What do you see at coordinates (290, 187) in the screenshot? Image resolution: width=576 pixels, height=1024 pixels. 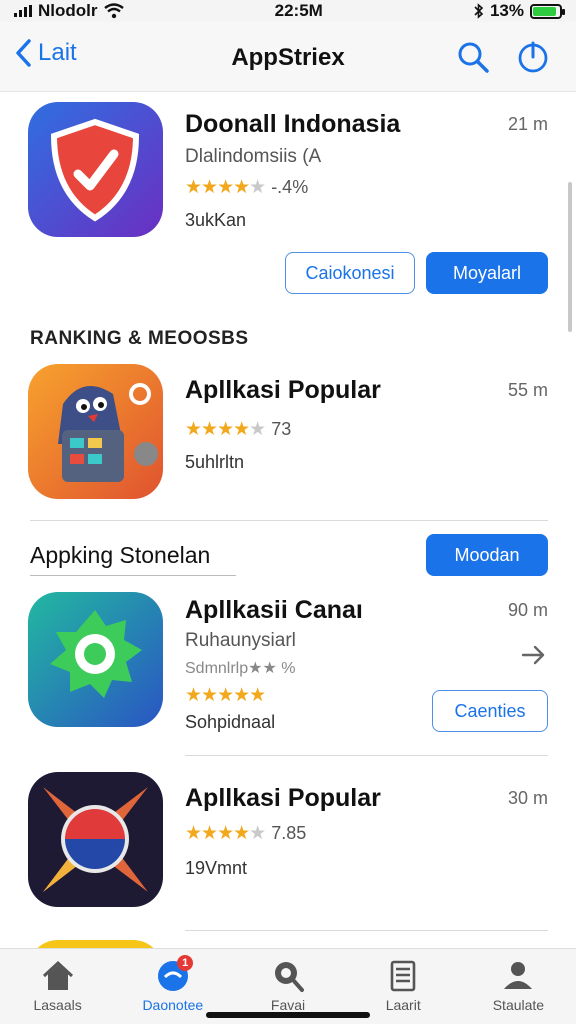 I see `rating-value: -.4%` at bounding box center [290, 187].